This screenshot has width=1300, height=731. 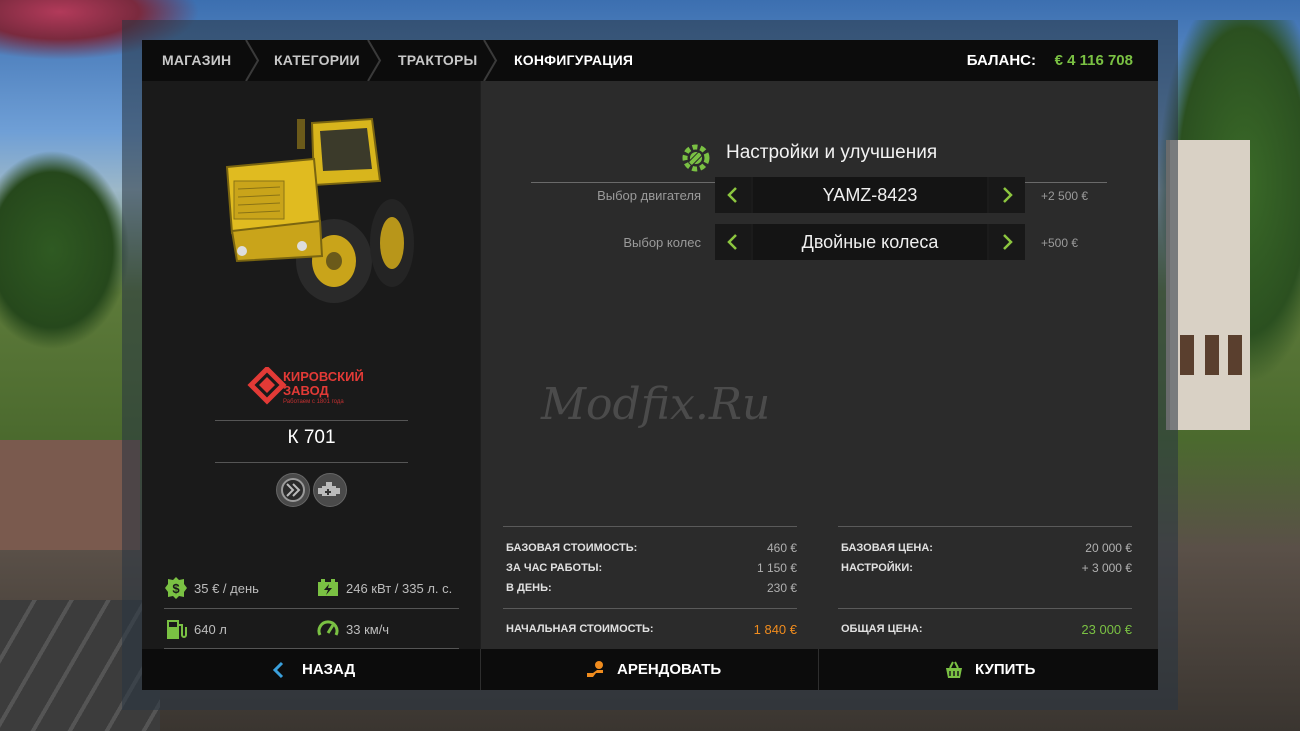 I want to click on battery-icon, so click(x=328, y=587).